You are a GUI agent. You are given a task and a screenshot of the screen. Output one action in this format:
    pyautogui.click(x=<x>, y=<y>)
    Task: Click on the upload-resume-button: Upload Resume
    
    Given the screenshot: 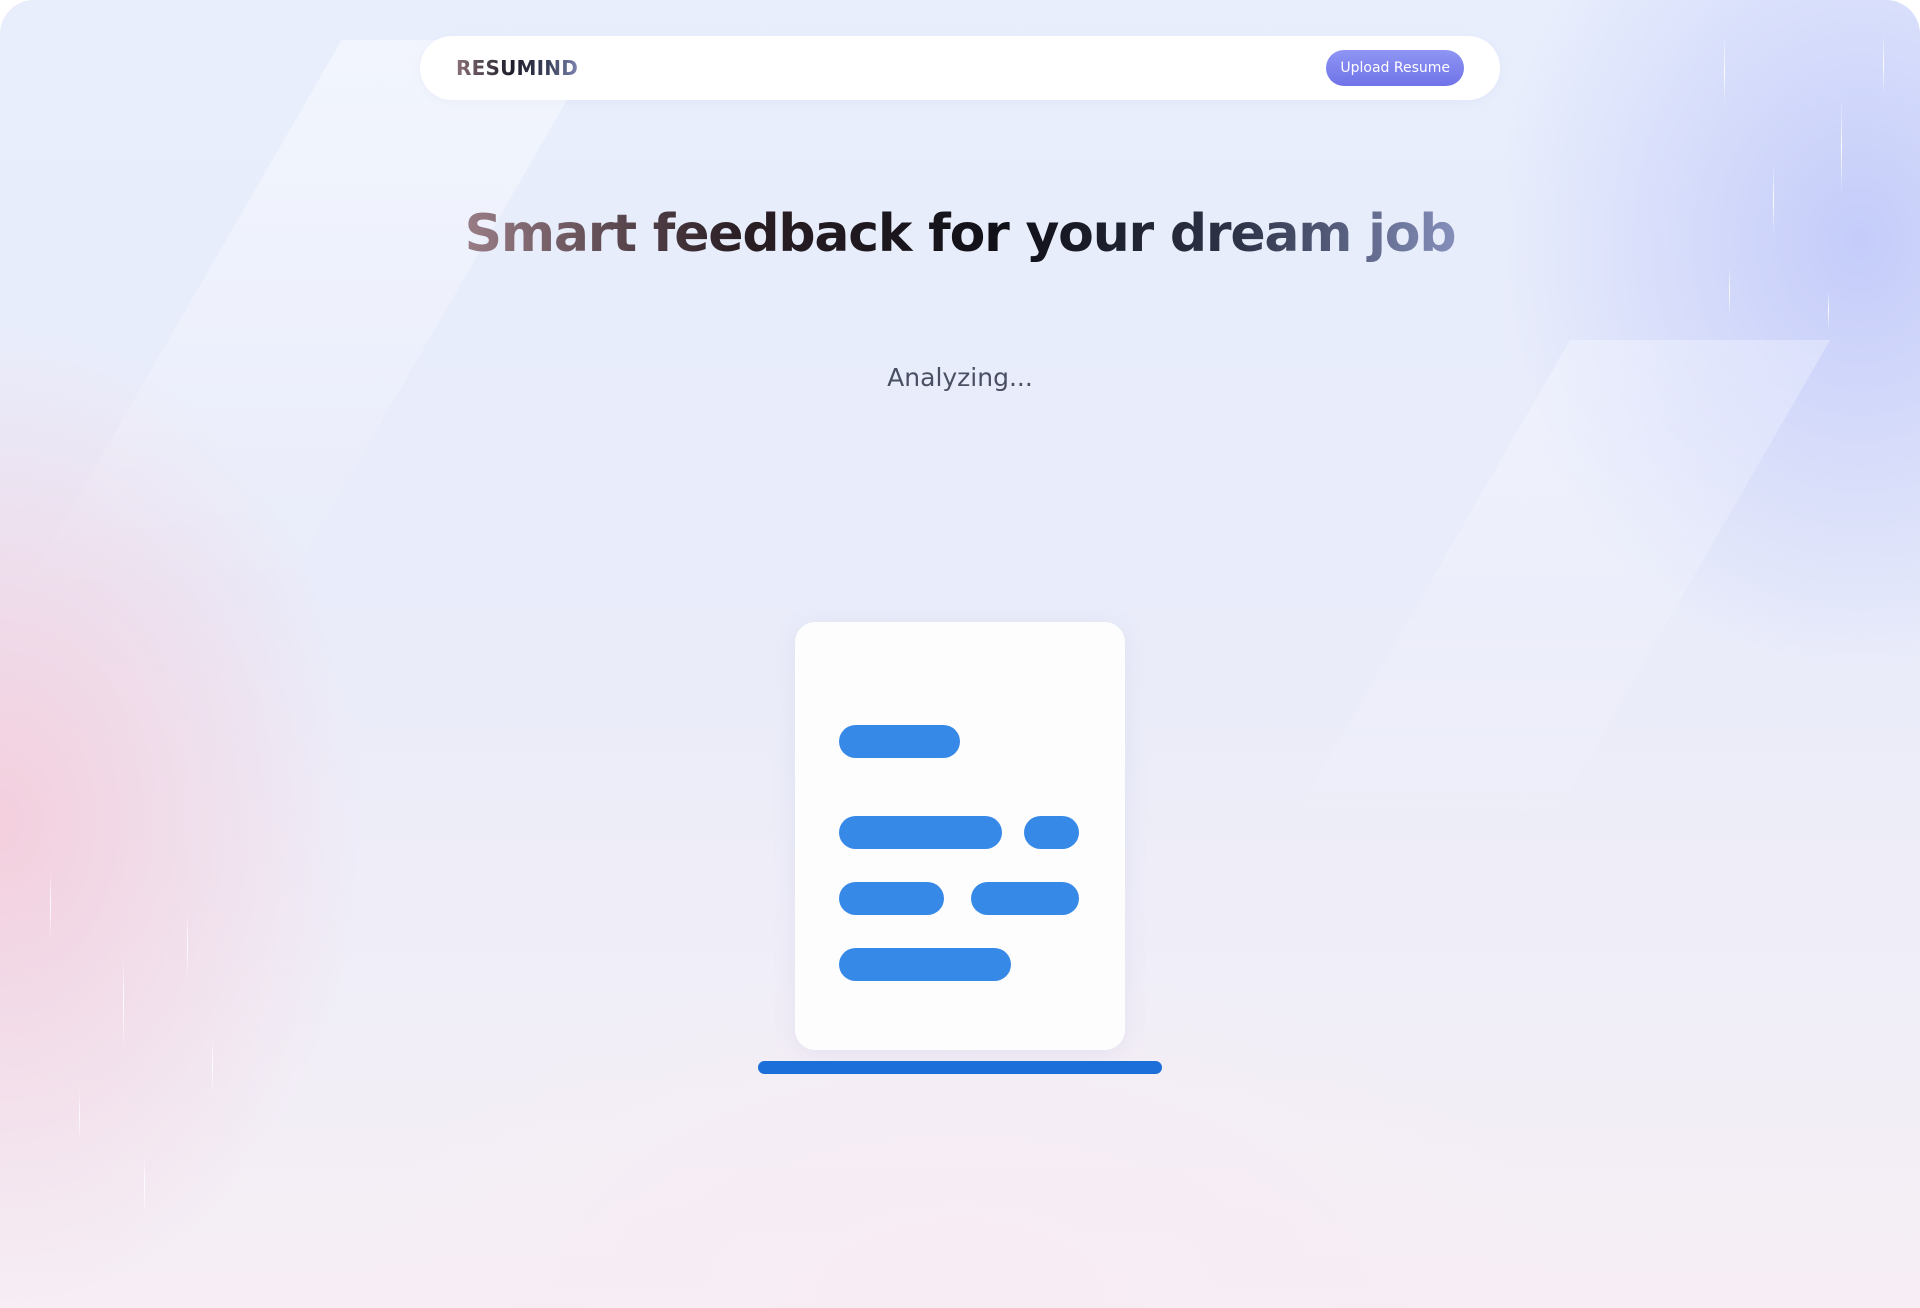 What is the action you would take?
    pyautogui.click(x=1395, y=68)
    